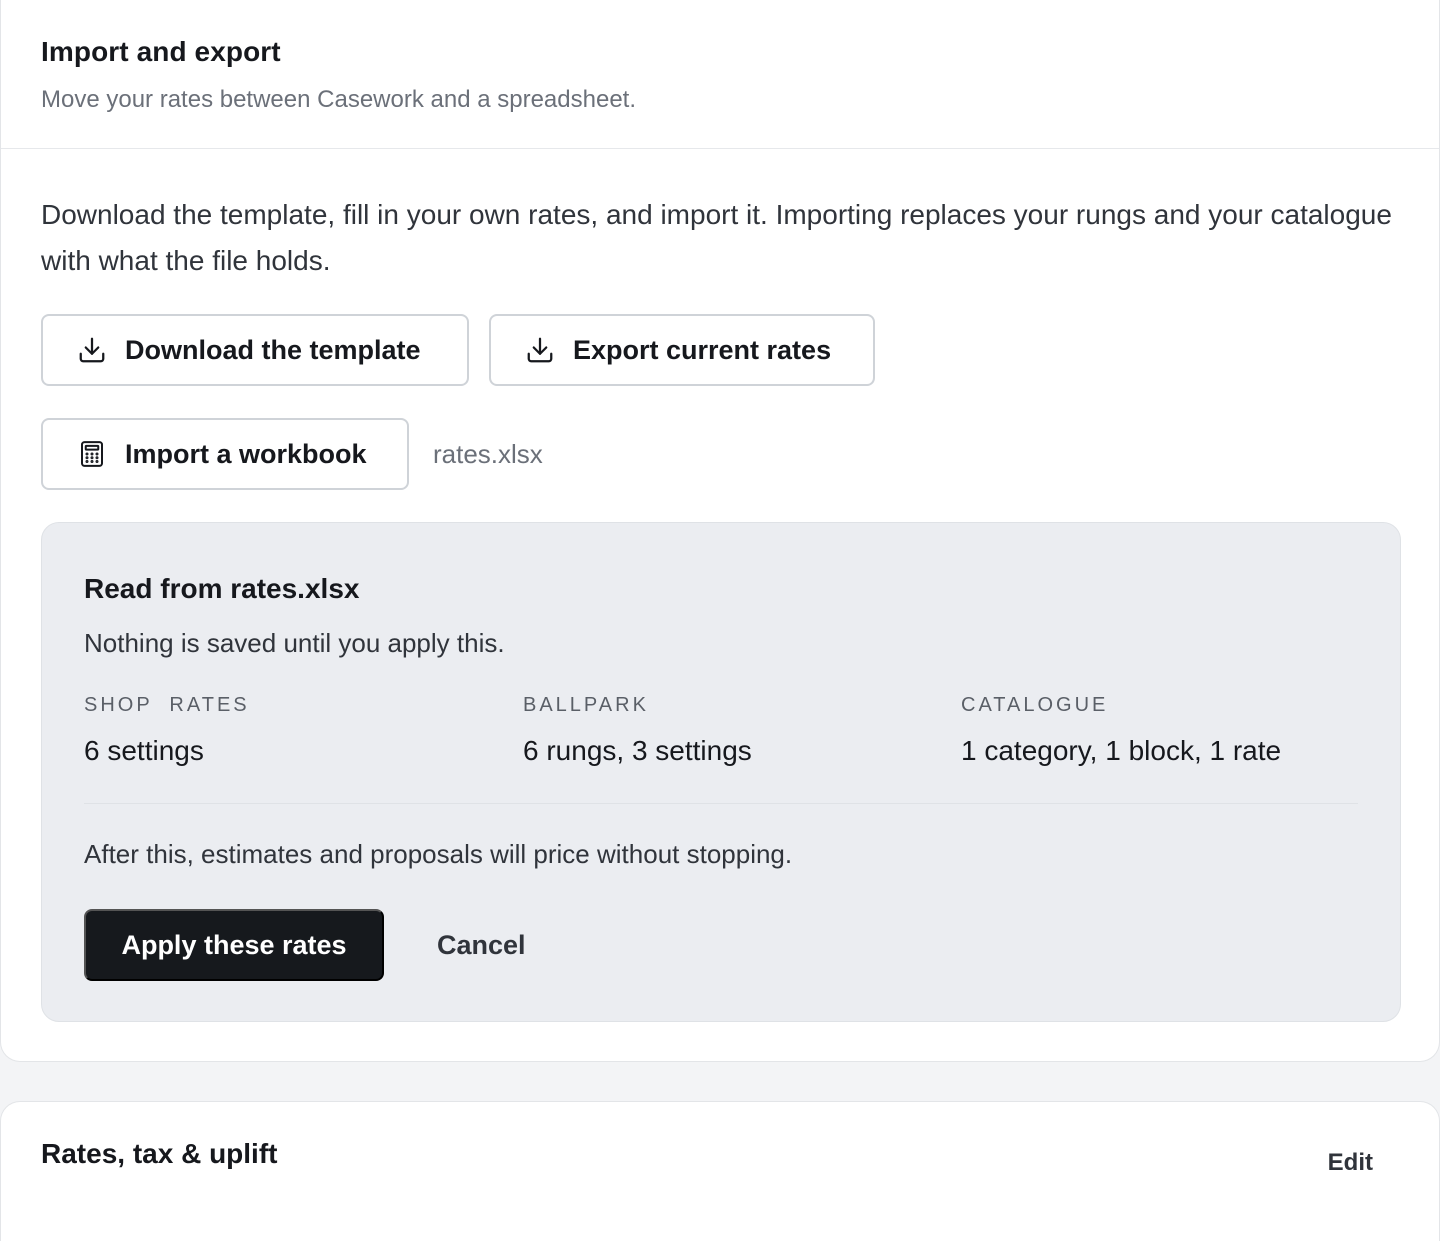 This screenshot has width=1440, height=1241. What do you see at coordinates (159, 1153) in the screenshot?
I see `rates-section-title: Rates, tax & uplift` at bounding box center [159, 1153].